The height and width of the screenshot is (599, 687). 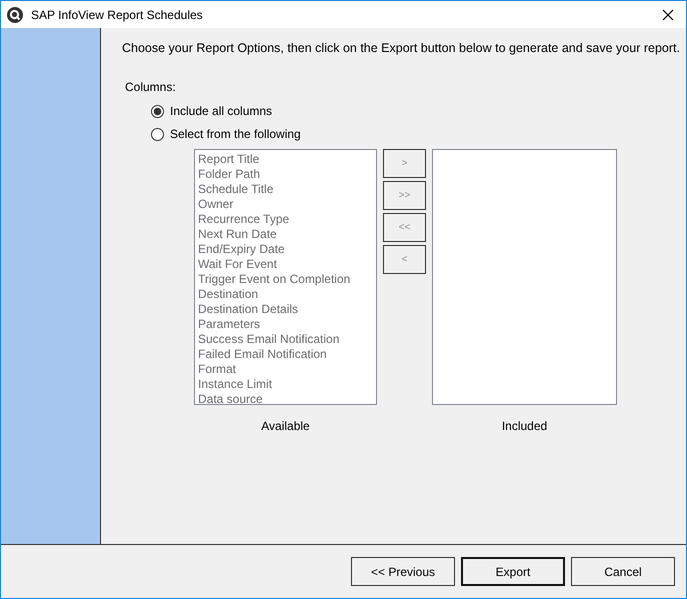 What do you see at coordinates (403, 571) in the screenshot?
I see `dialog-button: << Previous` at bounding box center [403, 571].